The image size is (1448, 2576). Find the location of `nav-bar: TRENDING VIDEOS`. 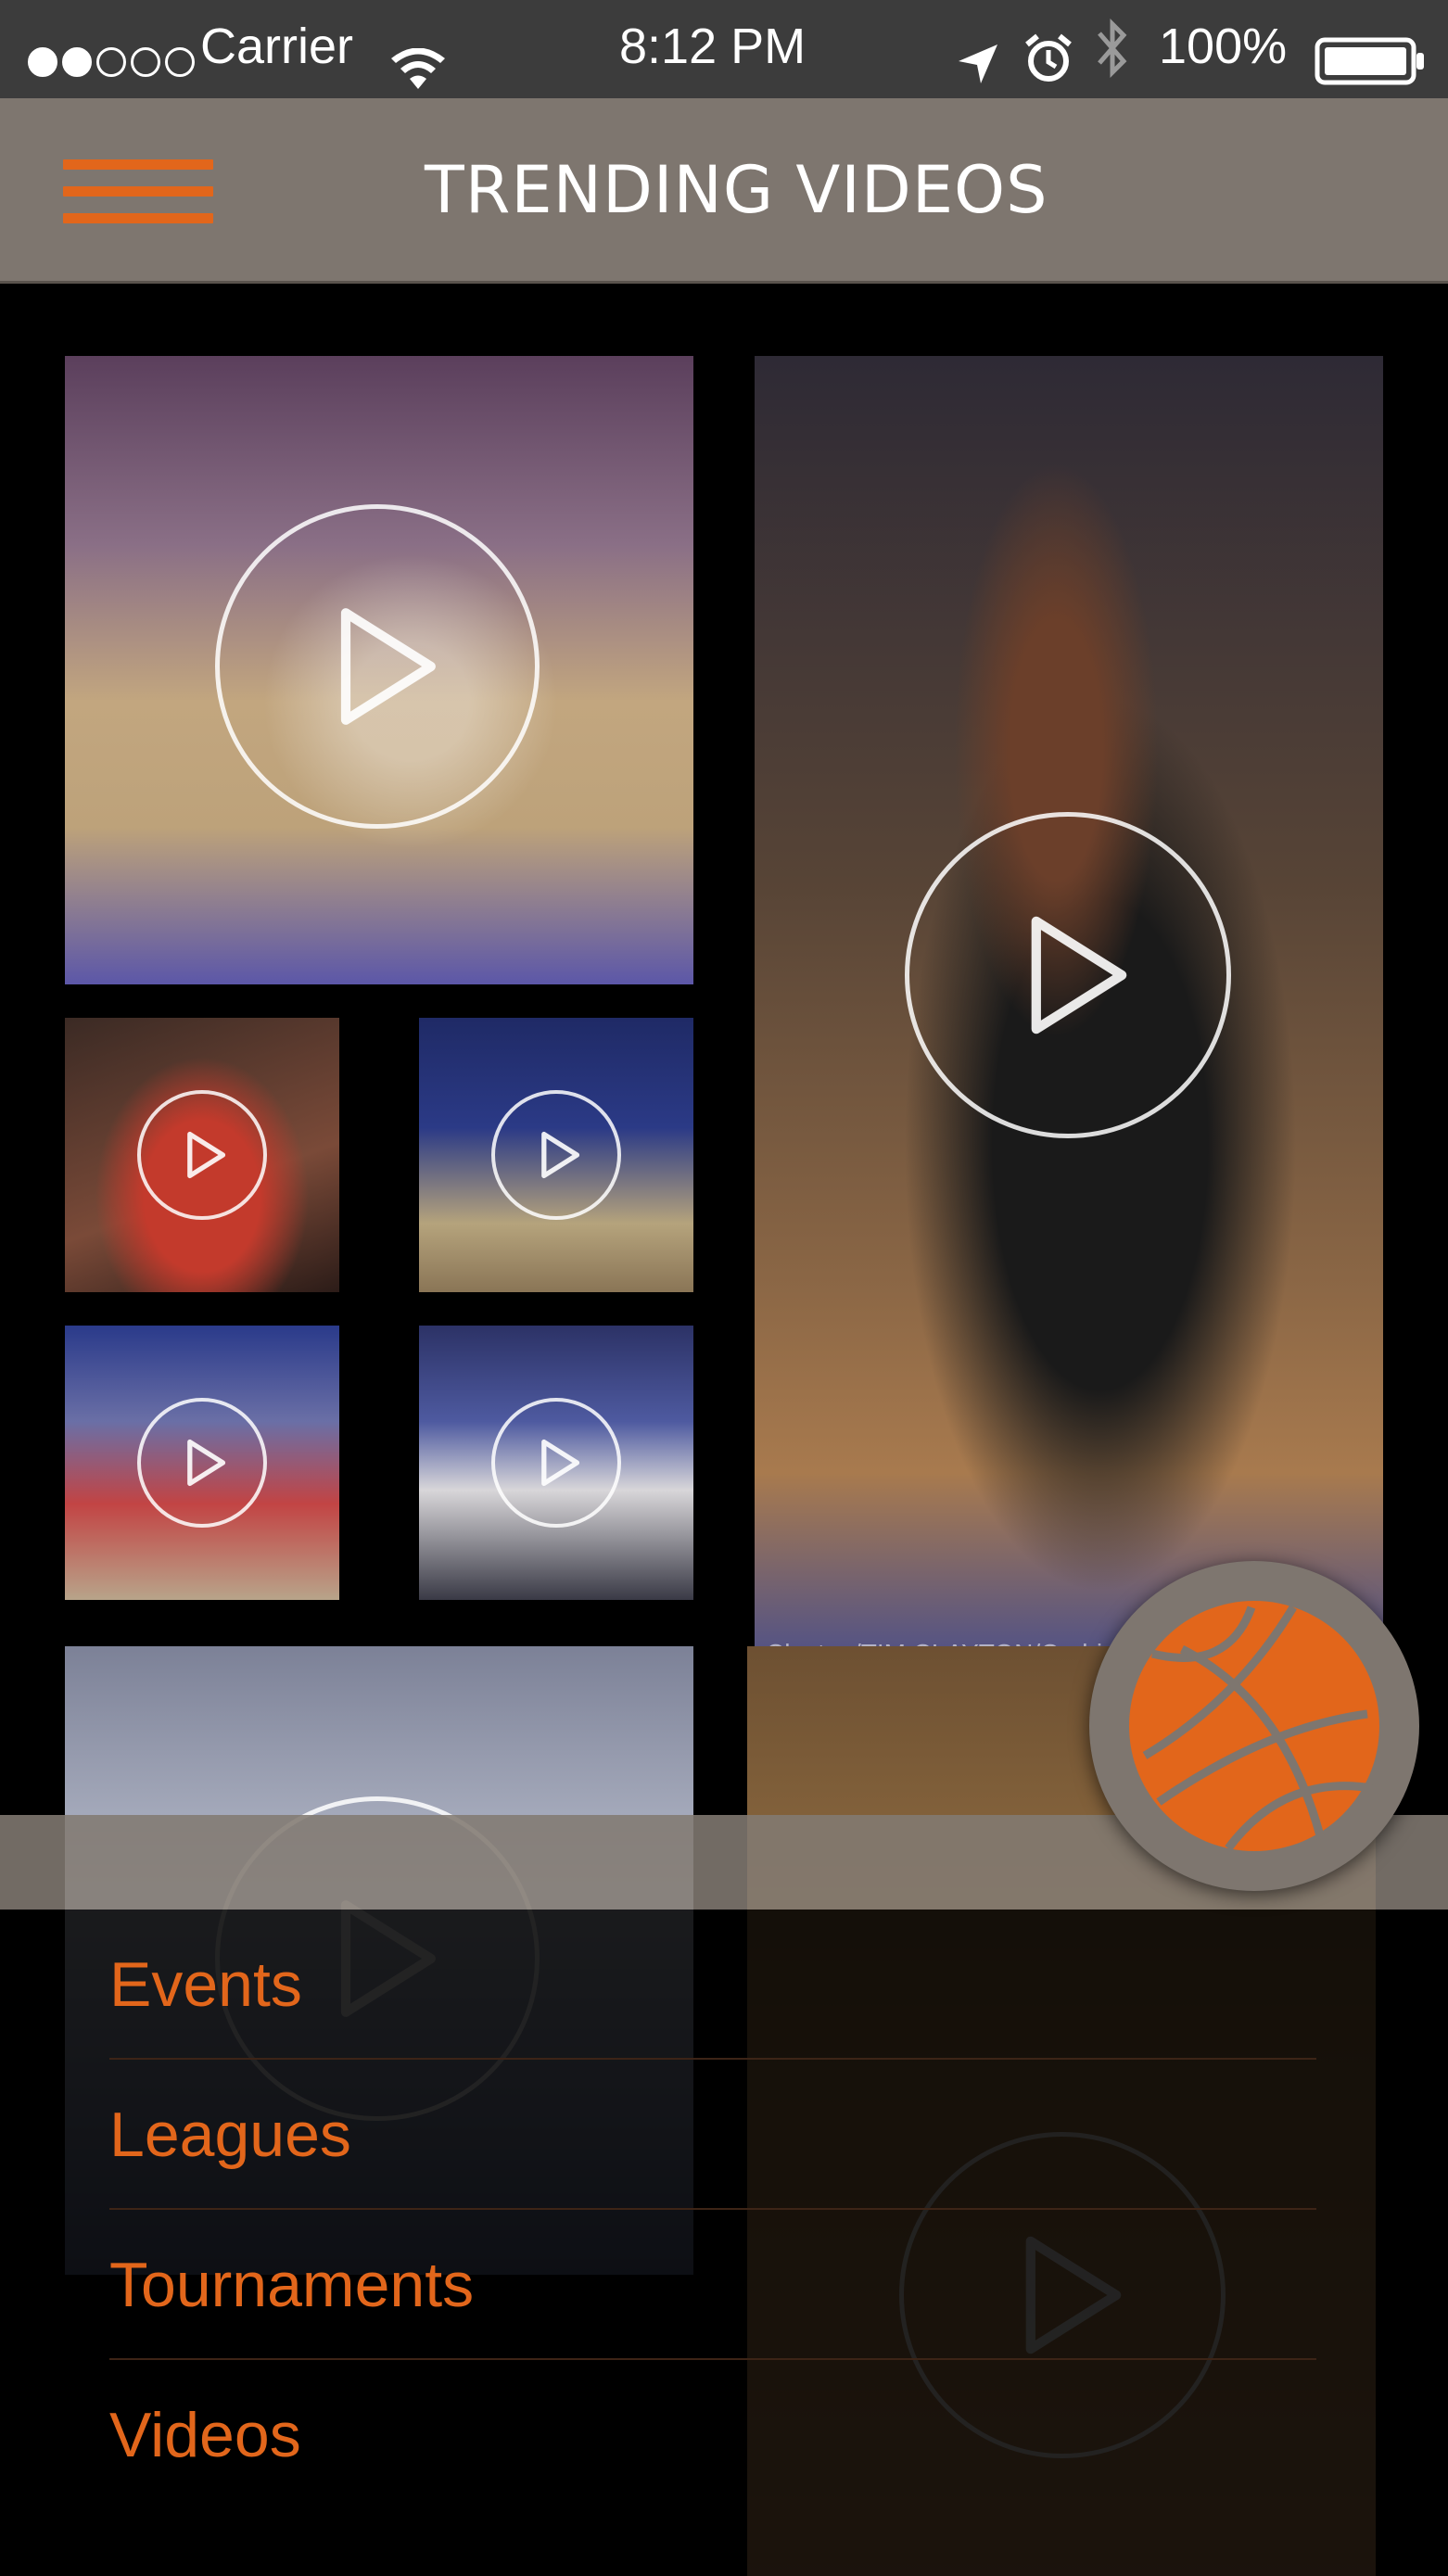

nav-bar: TRENDING VIDEOS is located at coordinates (724, 191).